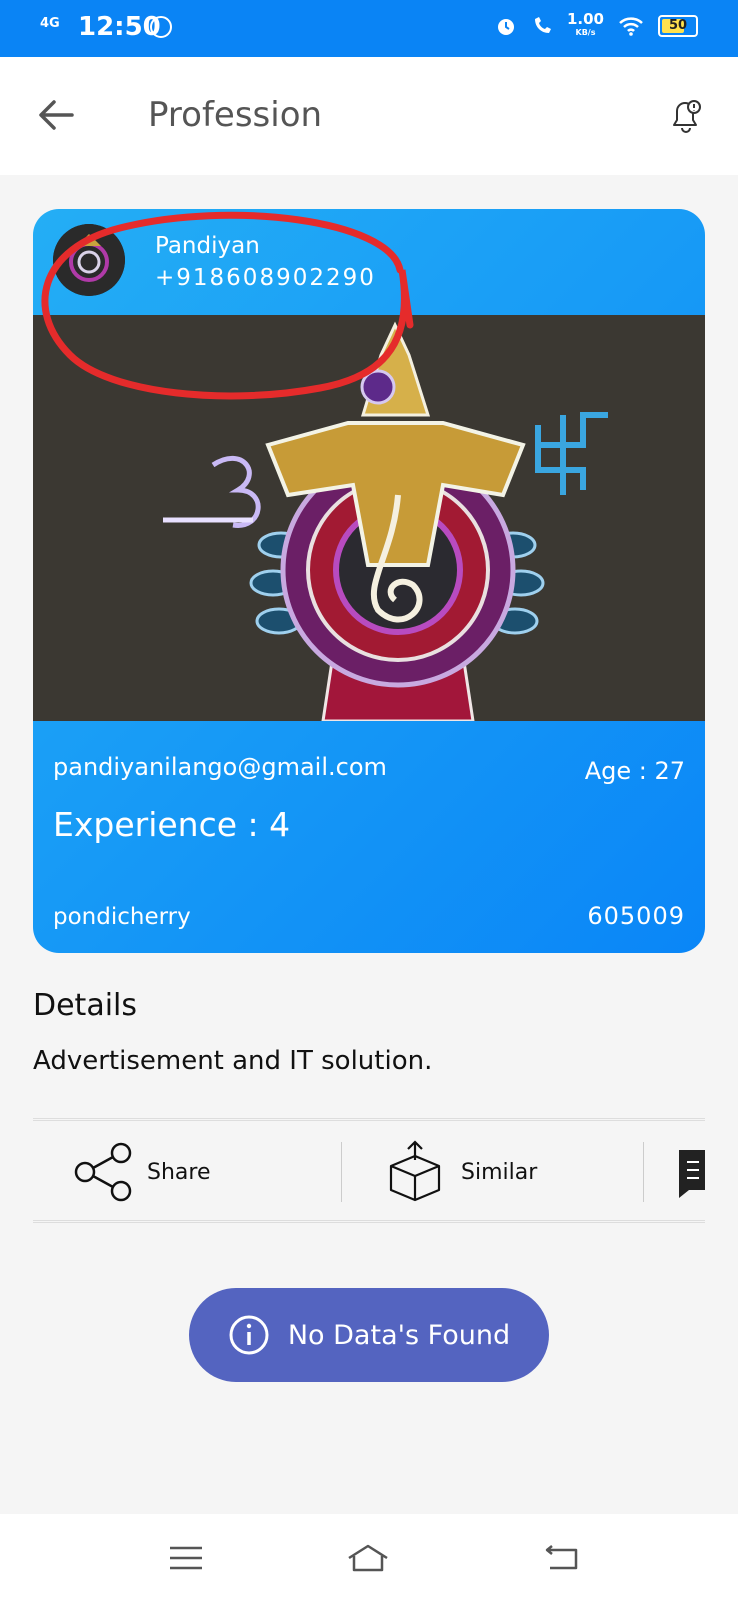  I want to click on status-time: 12:50, so click(119, 27).